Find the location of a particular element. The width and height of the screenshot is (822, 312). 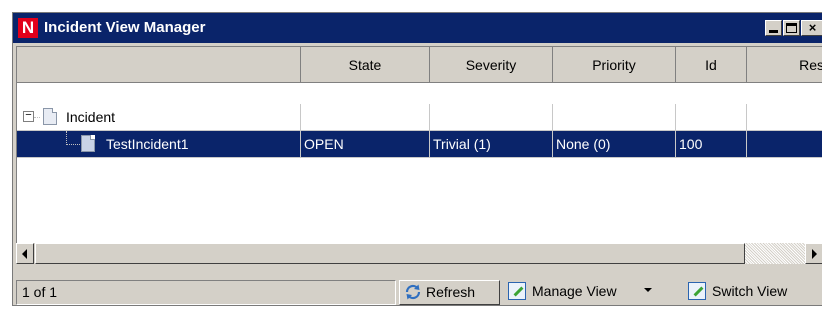

id-cell: 100 is located at coordinates (711, 144).